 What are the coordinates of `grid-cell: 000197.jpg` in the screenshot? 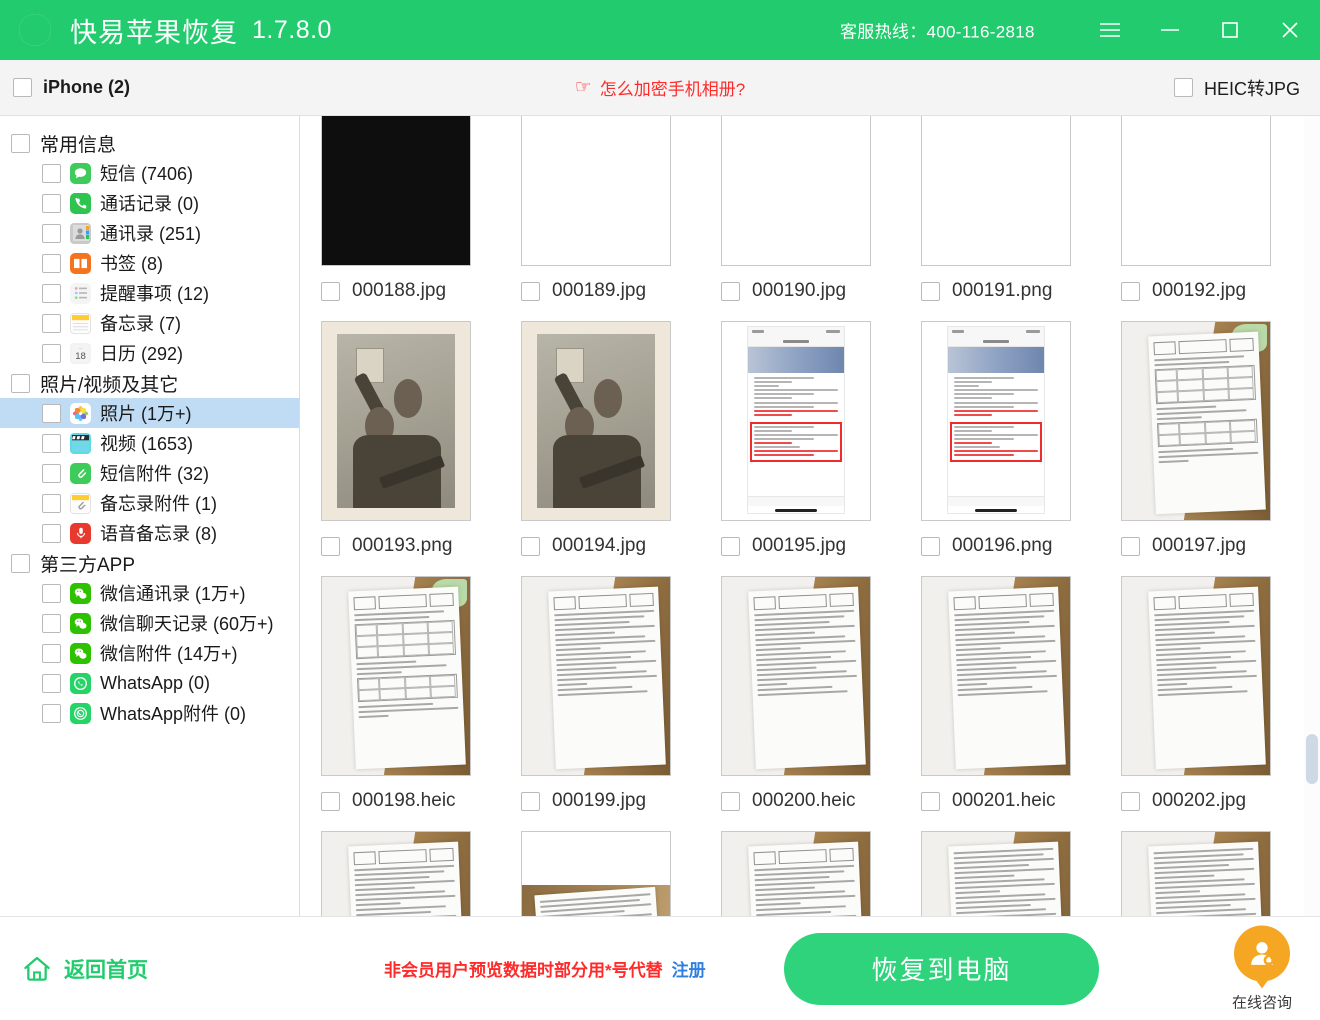 It's located at (1196, 448).